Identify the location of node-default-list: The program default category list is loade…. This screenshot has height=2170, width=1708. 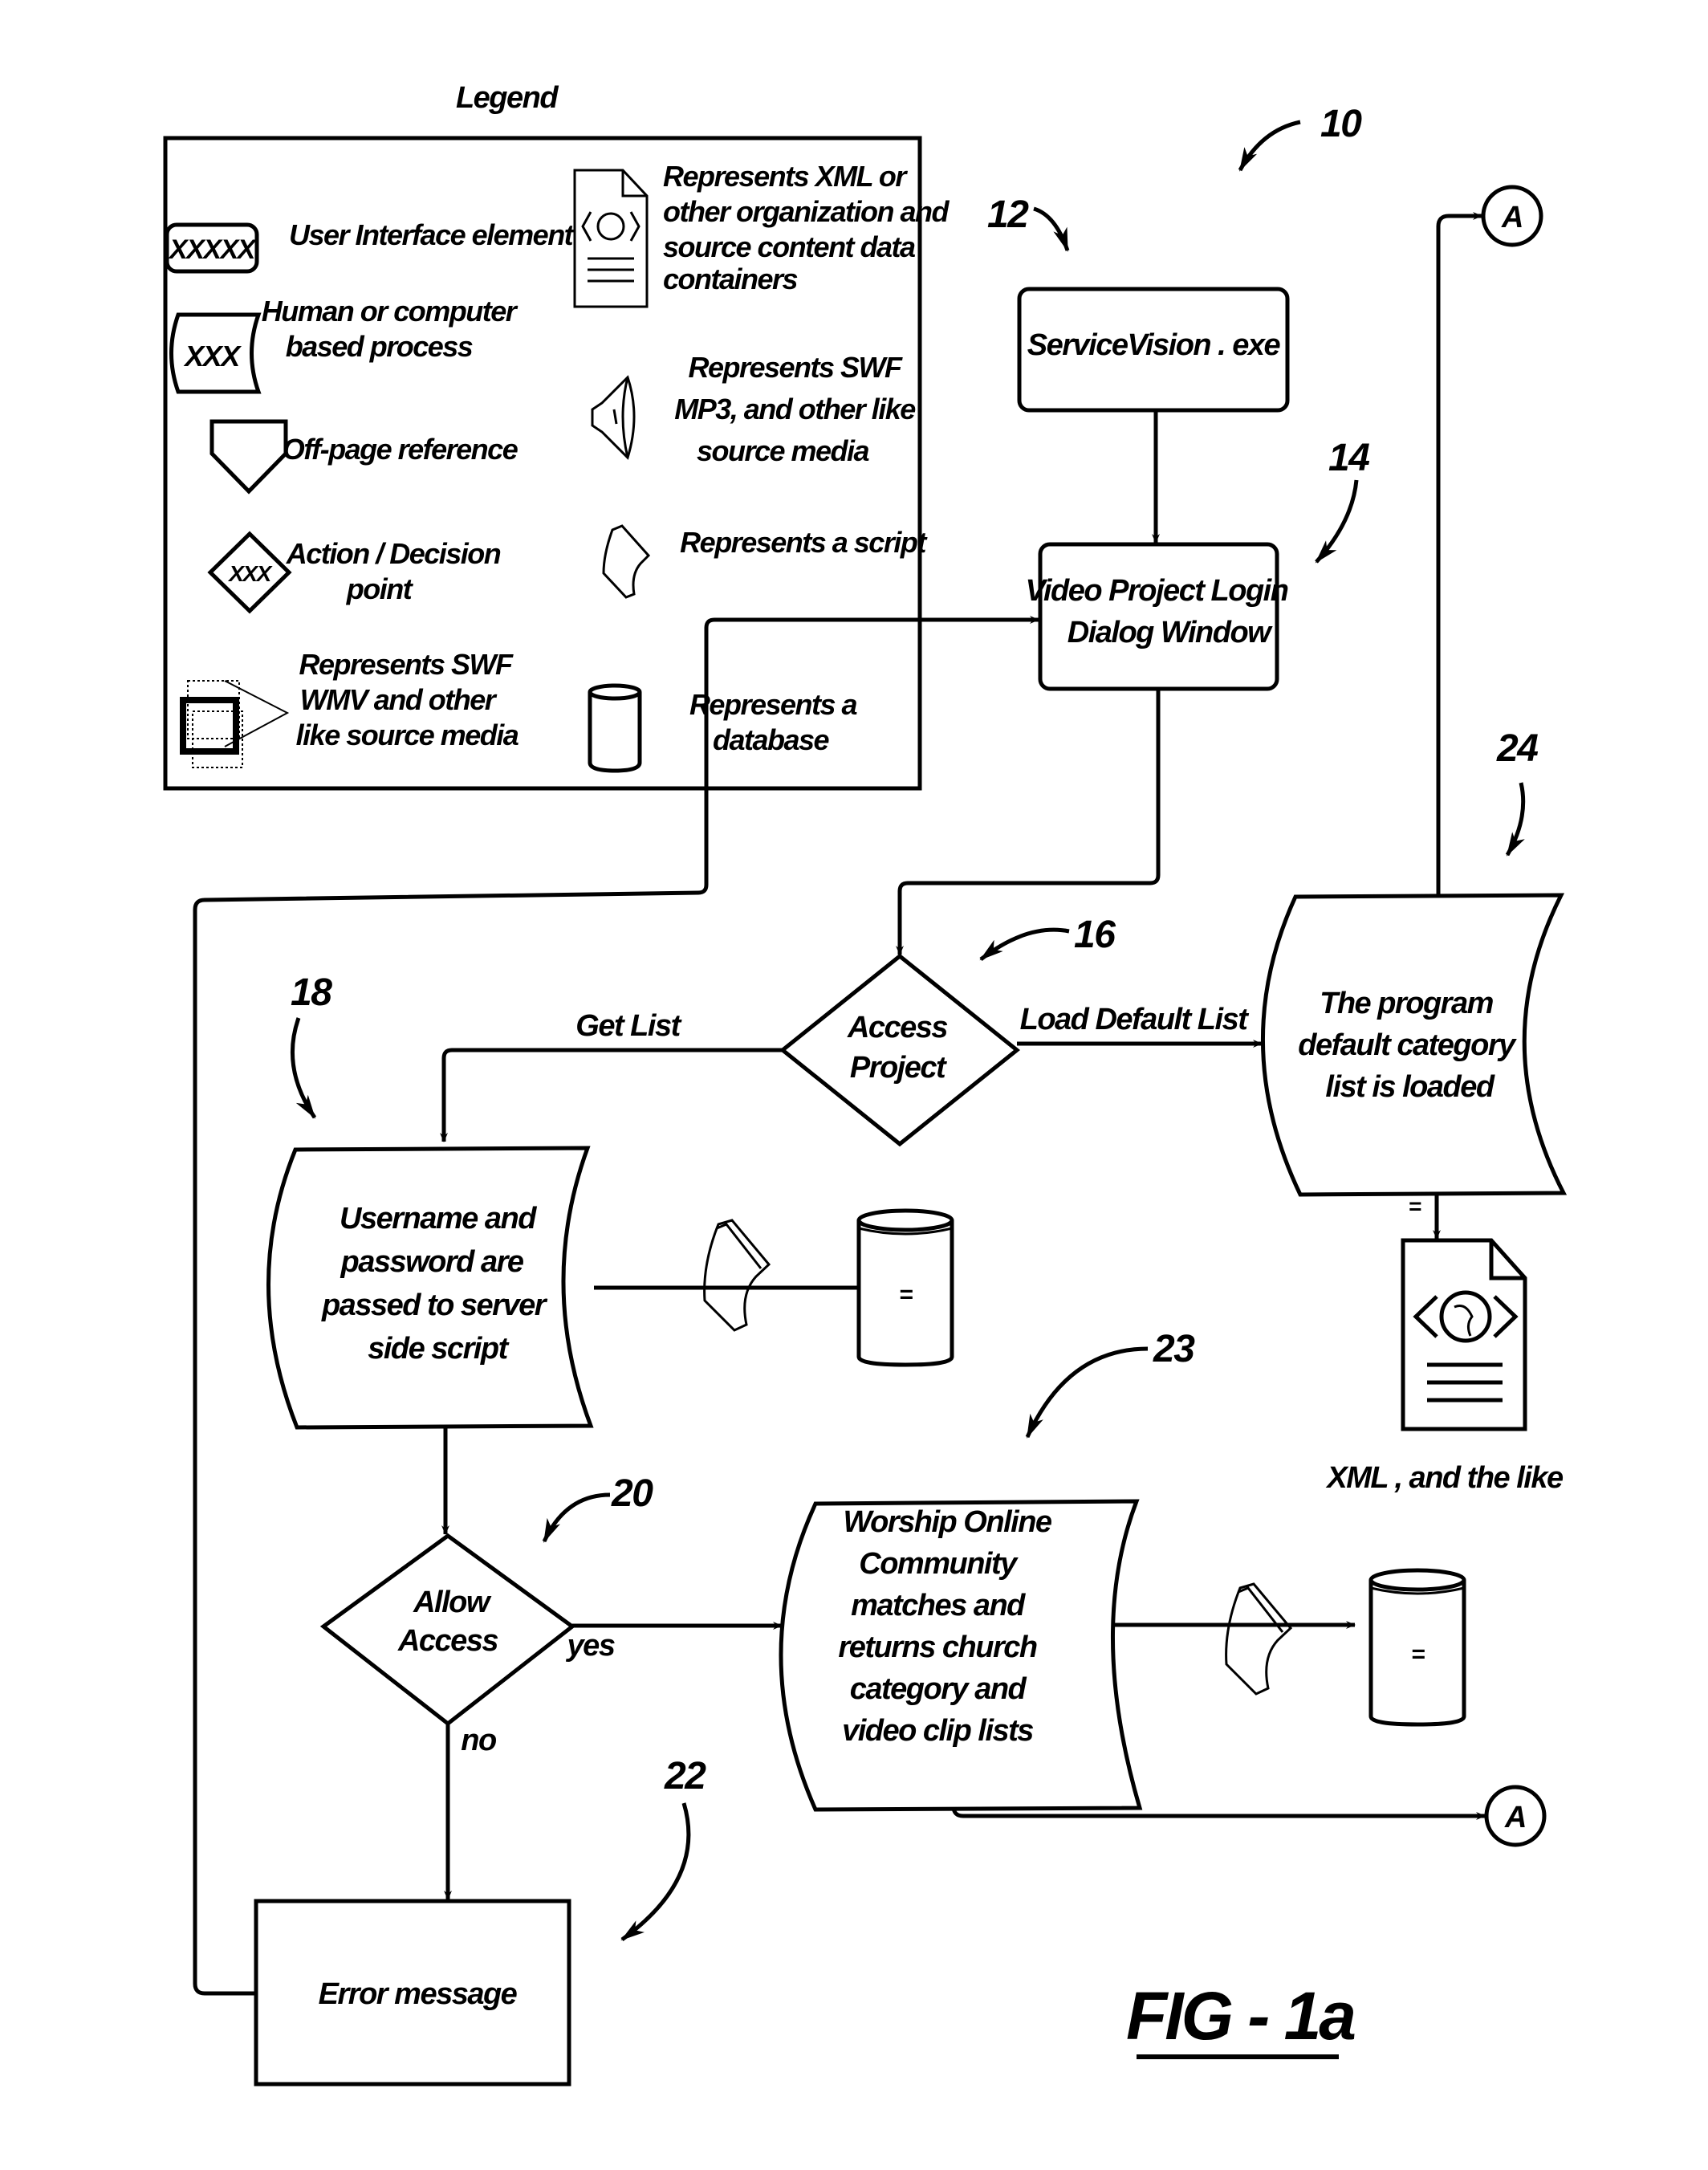
(1414, 1045).